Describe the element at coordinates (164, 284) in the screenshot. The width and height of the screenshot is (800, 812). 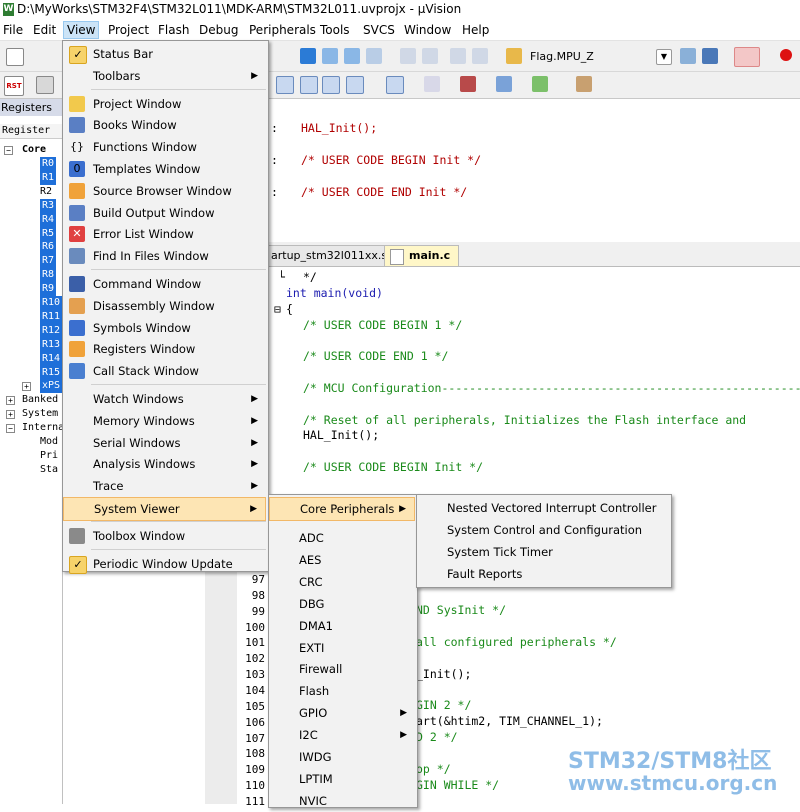
I see `view-menu-item-command-window: Command Window` at that location.